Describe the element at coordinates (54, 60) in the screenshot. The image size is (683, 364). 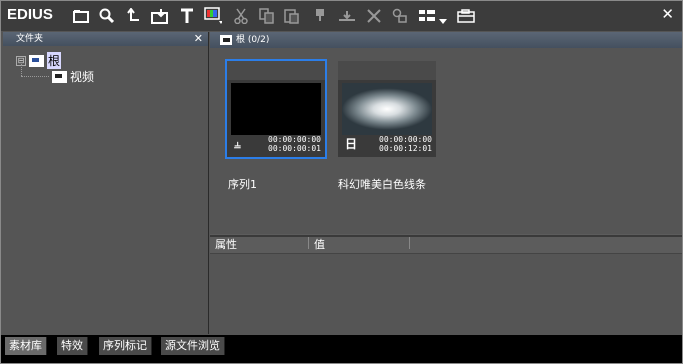
I see `tree-item-label: 根` at that location.